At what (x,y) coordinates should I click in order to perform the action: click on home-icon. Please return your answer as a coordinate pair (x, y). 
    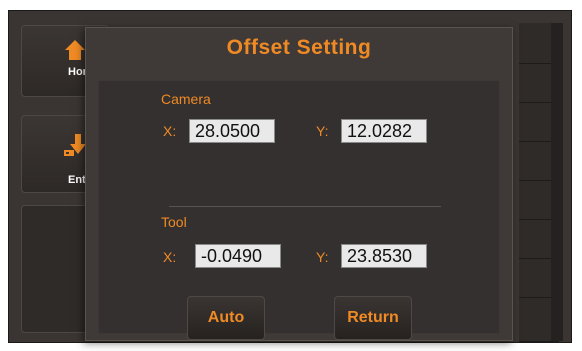
    Looking at the image, I should click on (75, 50).